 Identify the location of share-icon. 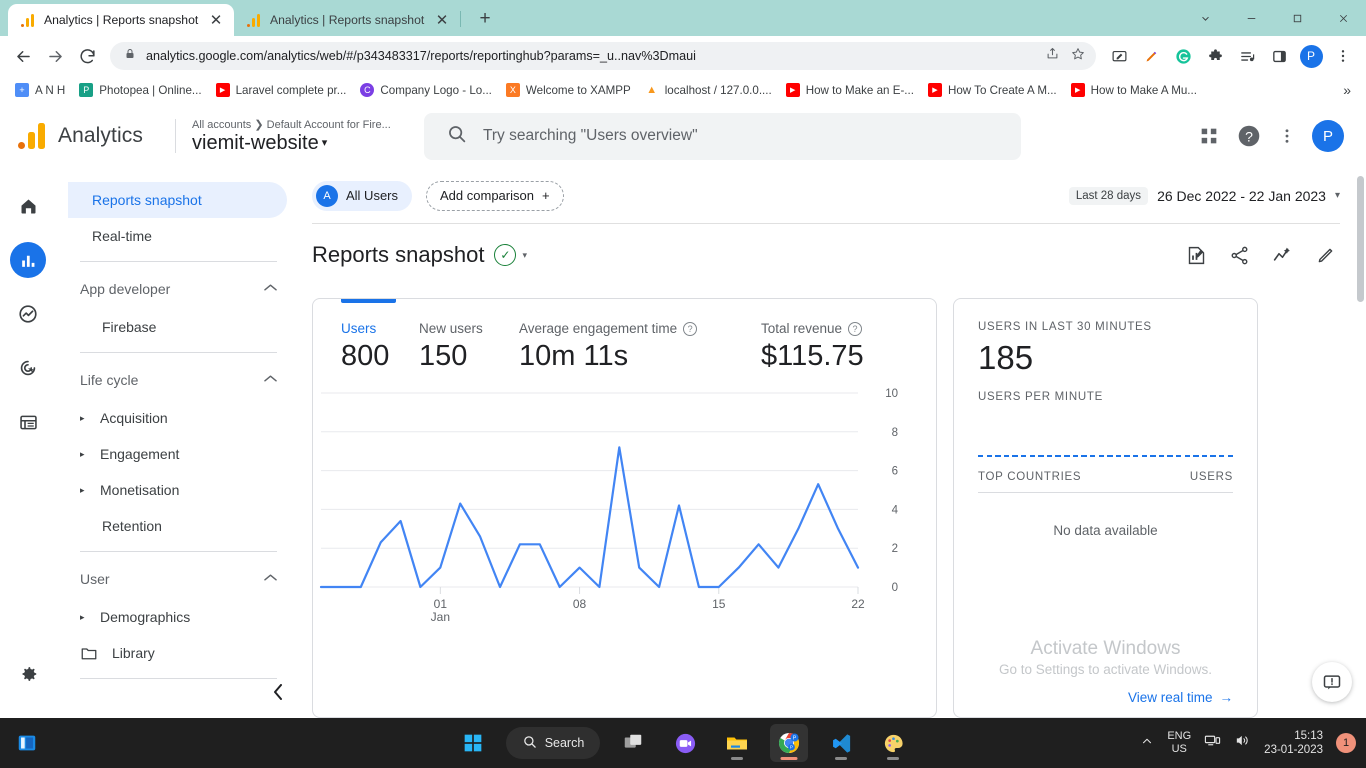
(1239, 255).